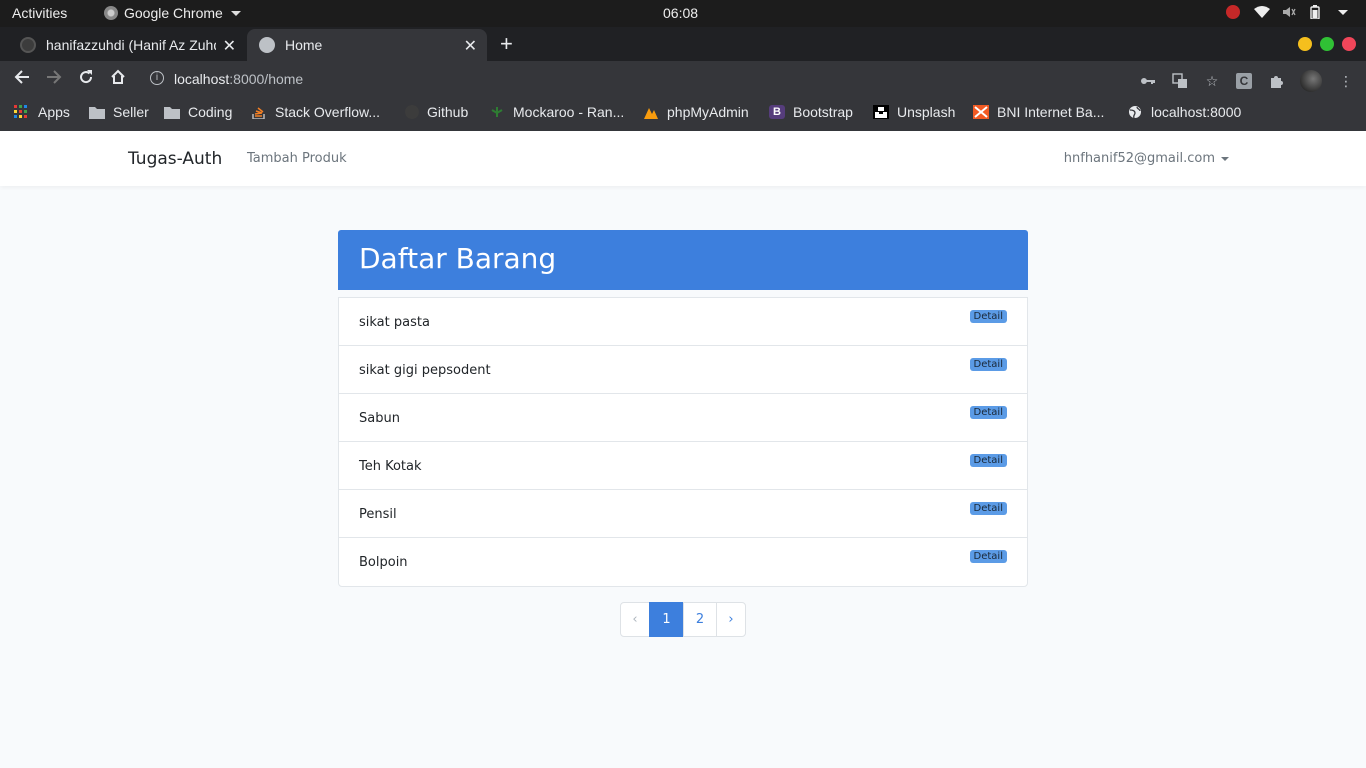 Image resolution: width=1366 pixels, height=768 pixels. I want to click on close-window-button, so click(1349, 44).